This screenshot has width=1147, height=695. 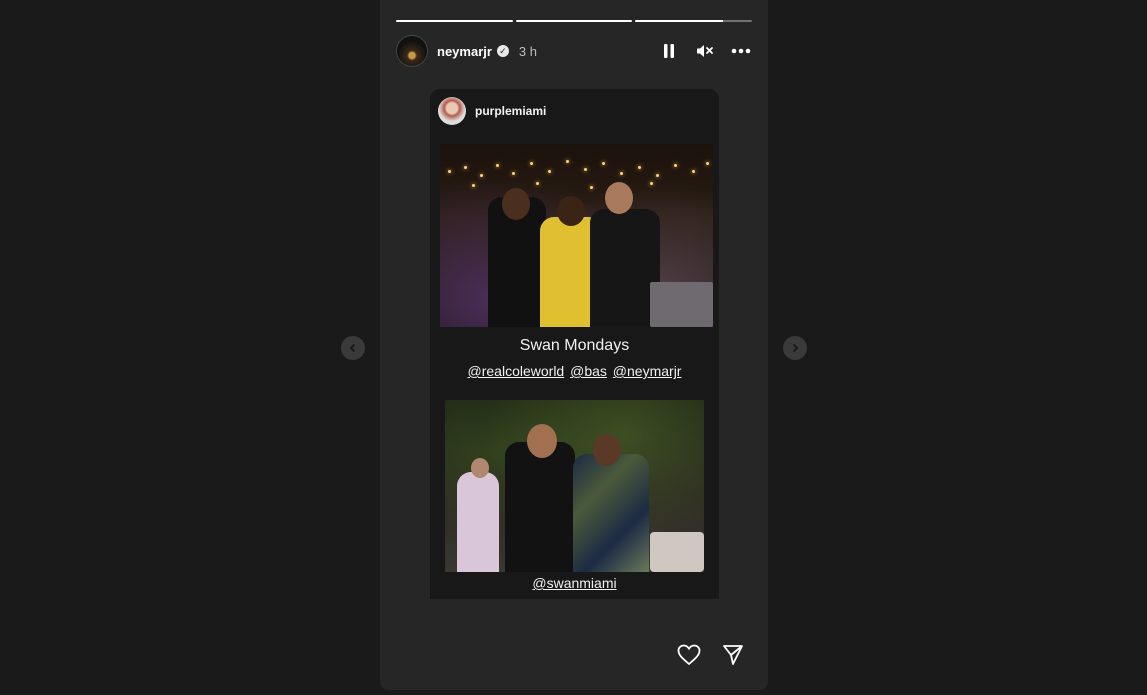 I want to click on reshared-post-header: purplemiami, so click(x=492, y=111).